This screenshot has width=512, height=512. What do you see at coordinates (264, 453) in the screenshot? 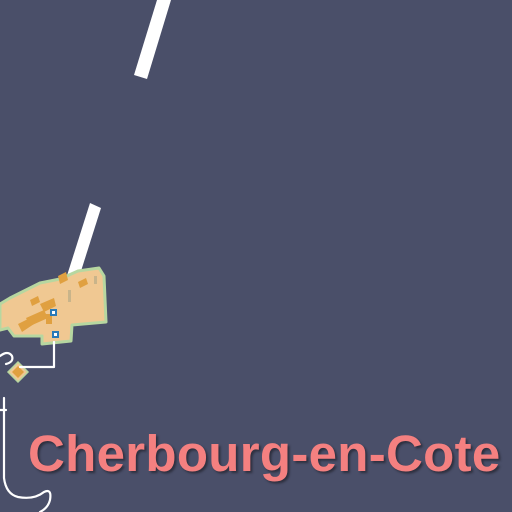
I see `place-label: Cherbourg-en-Cote` at bounding box center [264, 453].